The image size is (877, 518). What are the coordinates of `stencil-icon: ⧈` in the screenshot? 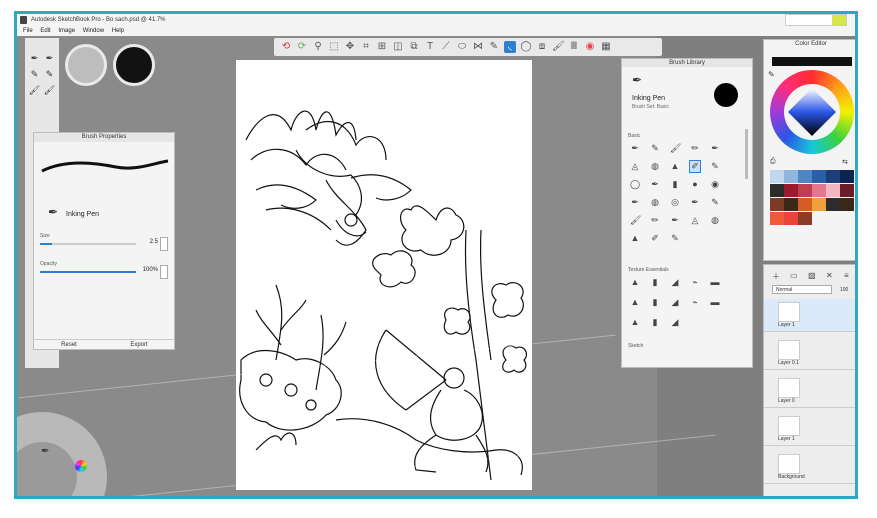 It's located at (542, 47).